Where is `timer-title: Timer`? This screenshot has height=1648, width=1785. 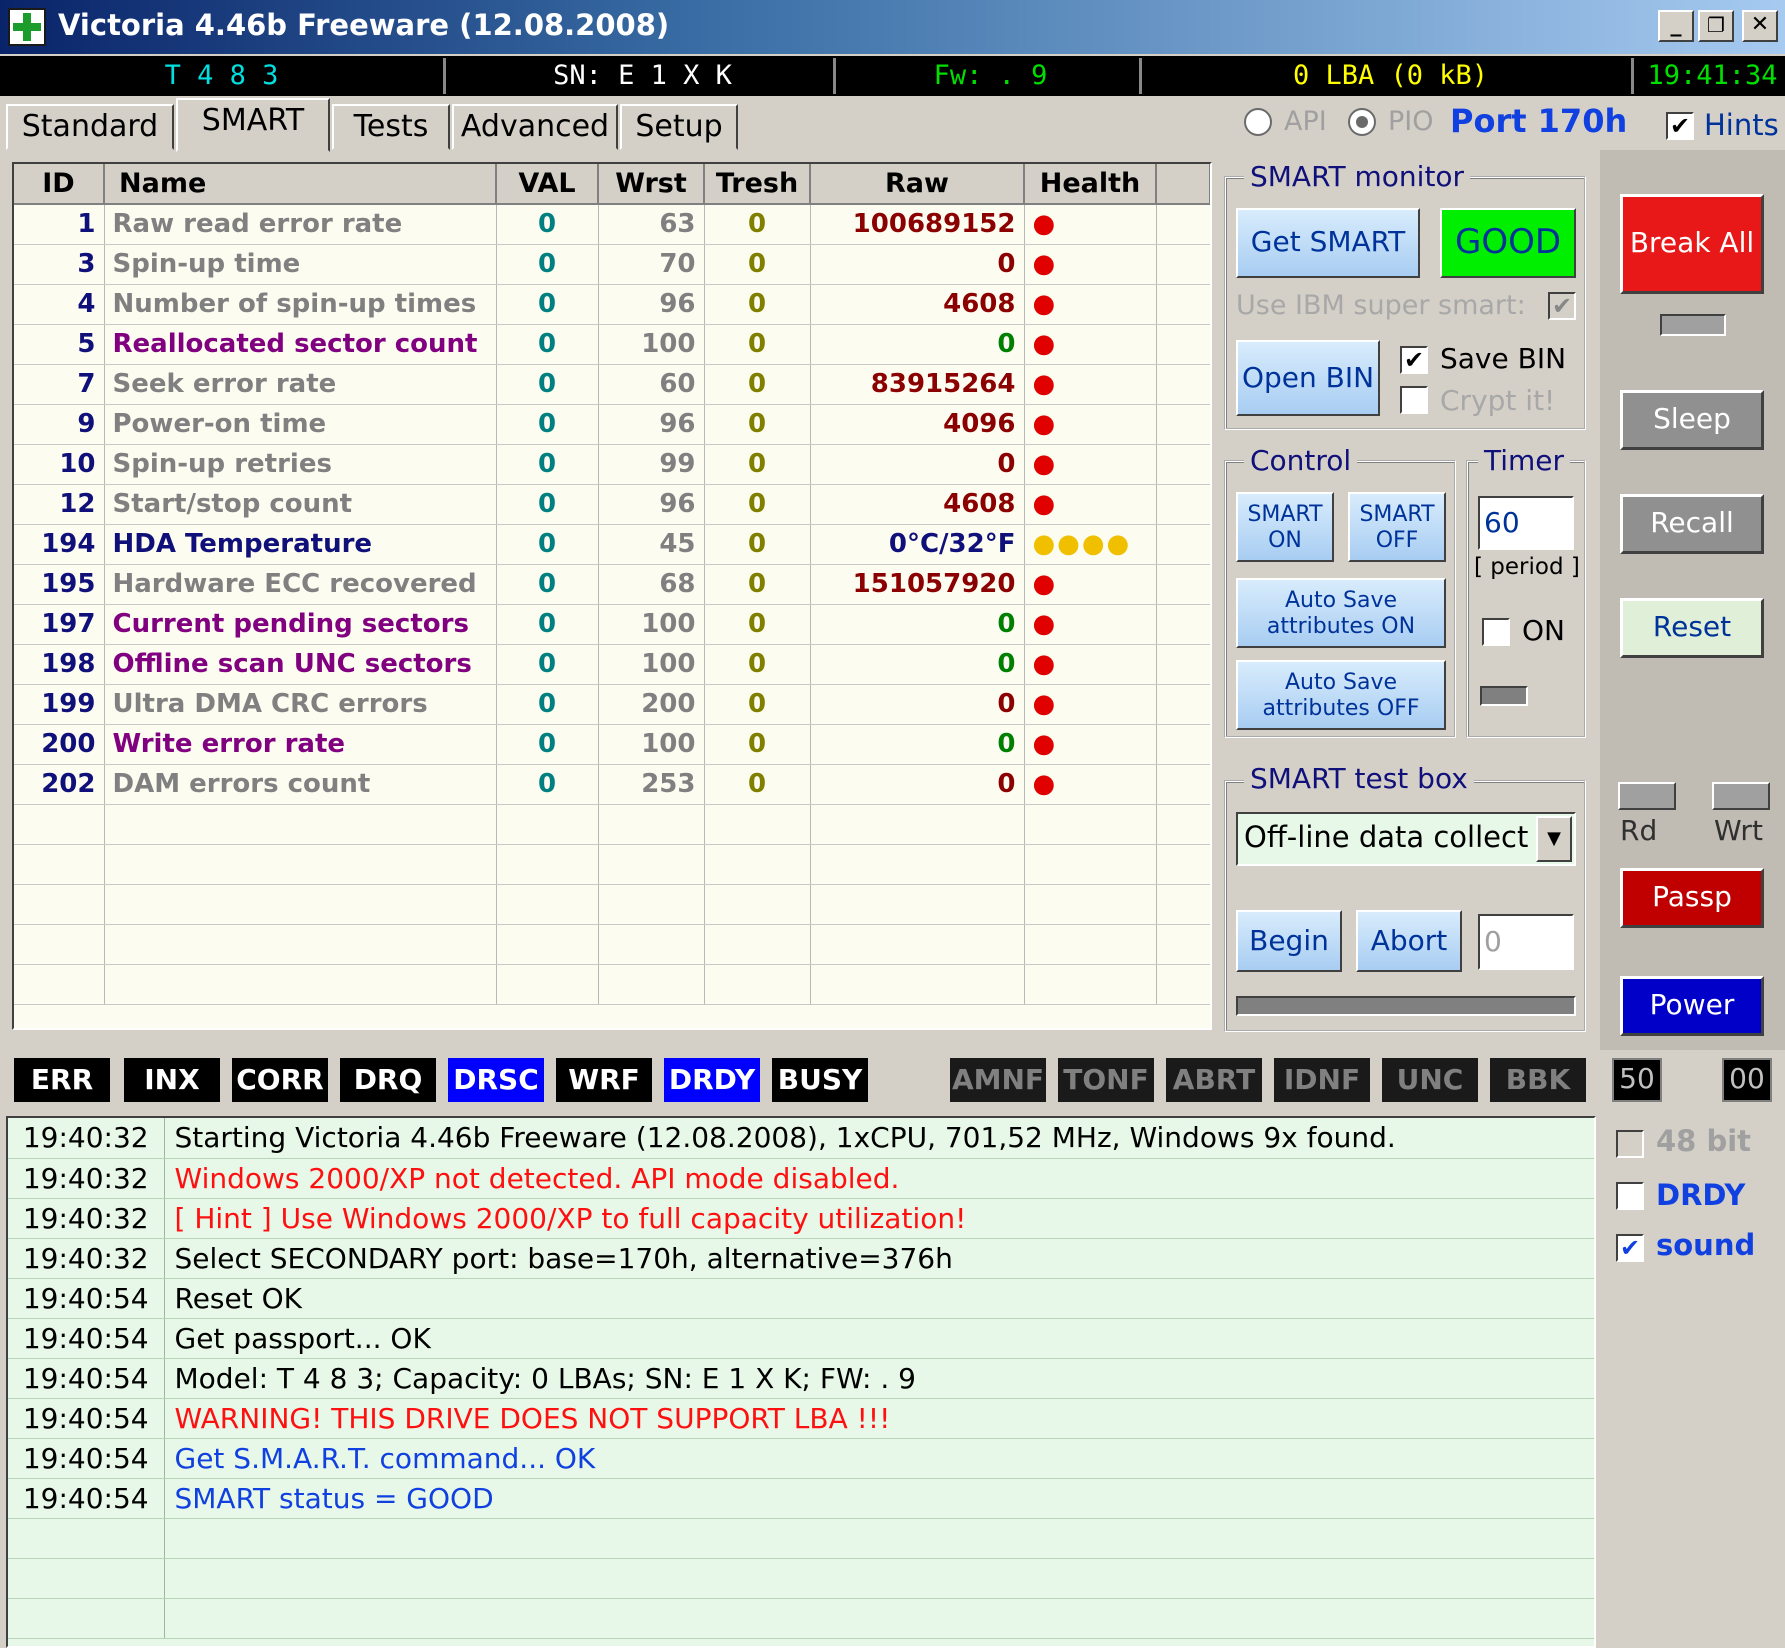 timer-title: Timer is located at coordinates (1524, 460).